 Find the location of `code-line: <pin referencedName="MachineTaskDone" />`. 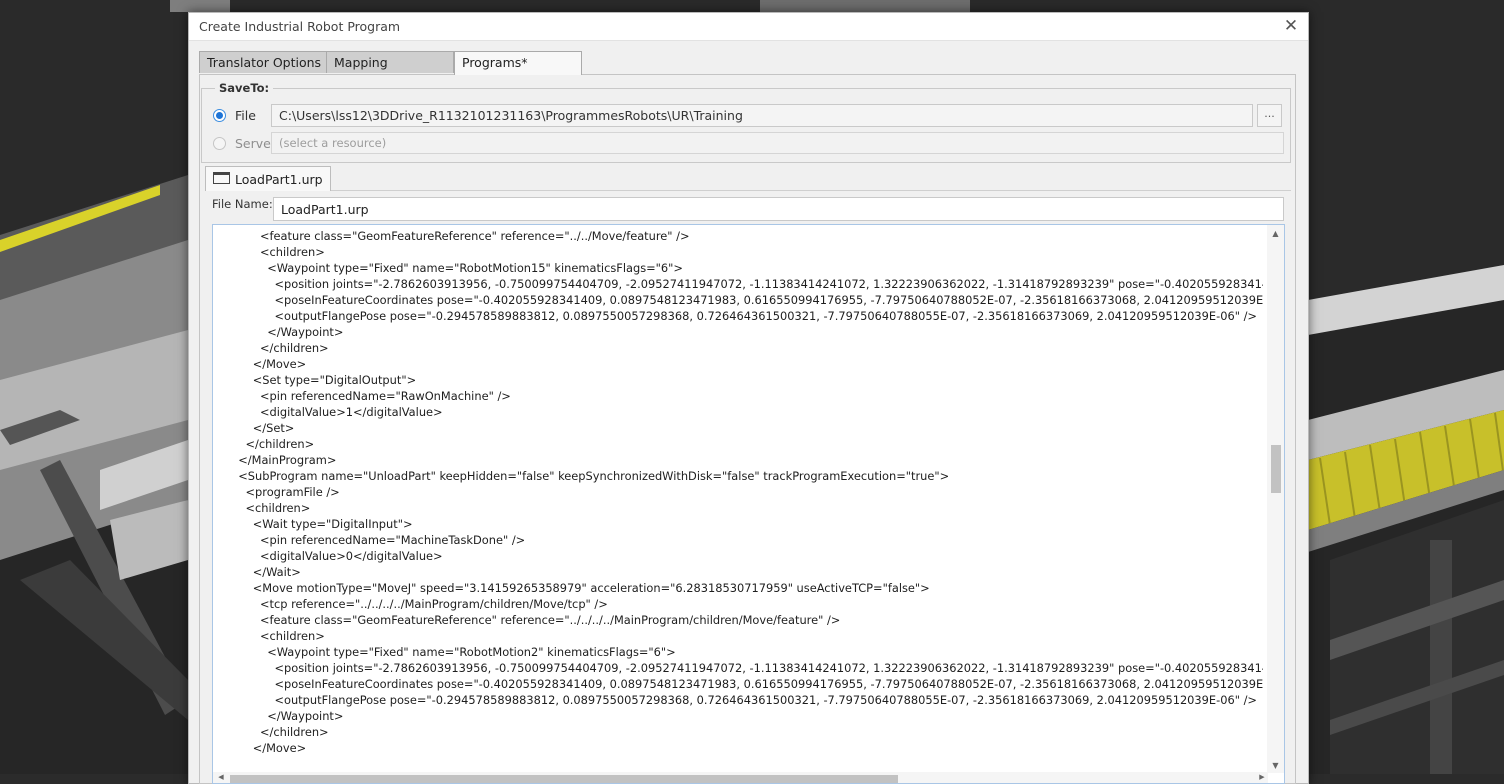

code-line: <pin referencedName="MachineTaskDone" /> is located at coordinates (378, 540).